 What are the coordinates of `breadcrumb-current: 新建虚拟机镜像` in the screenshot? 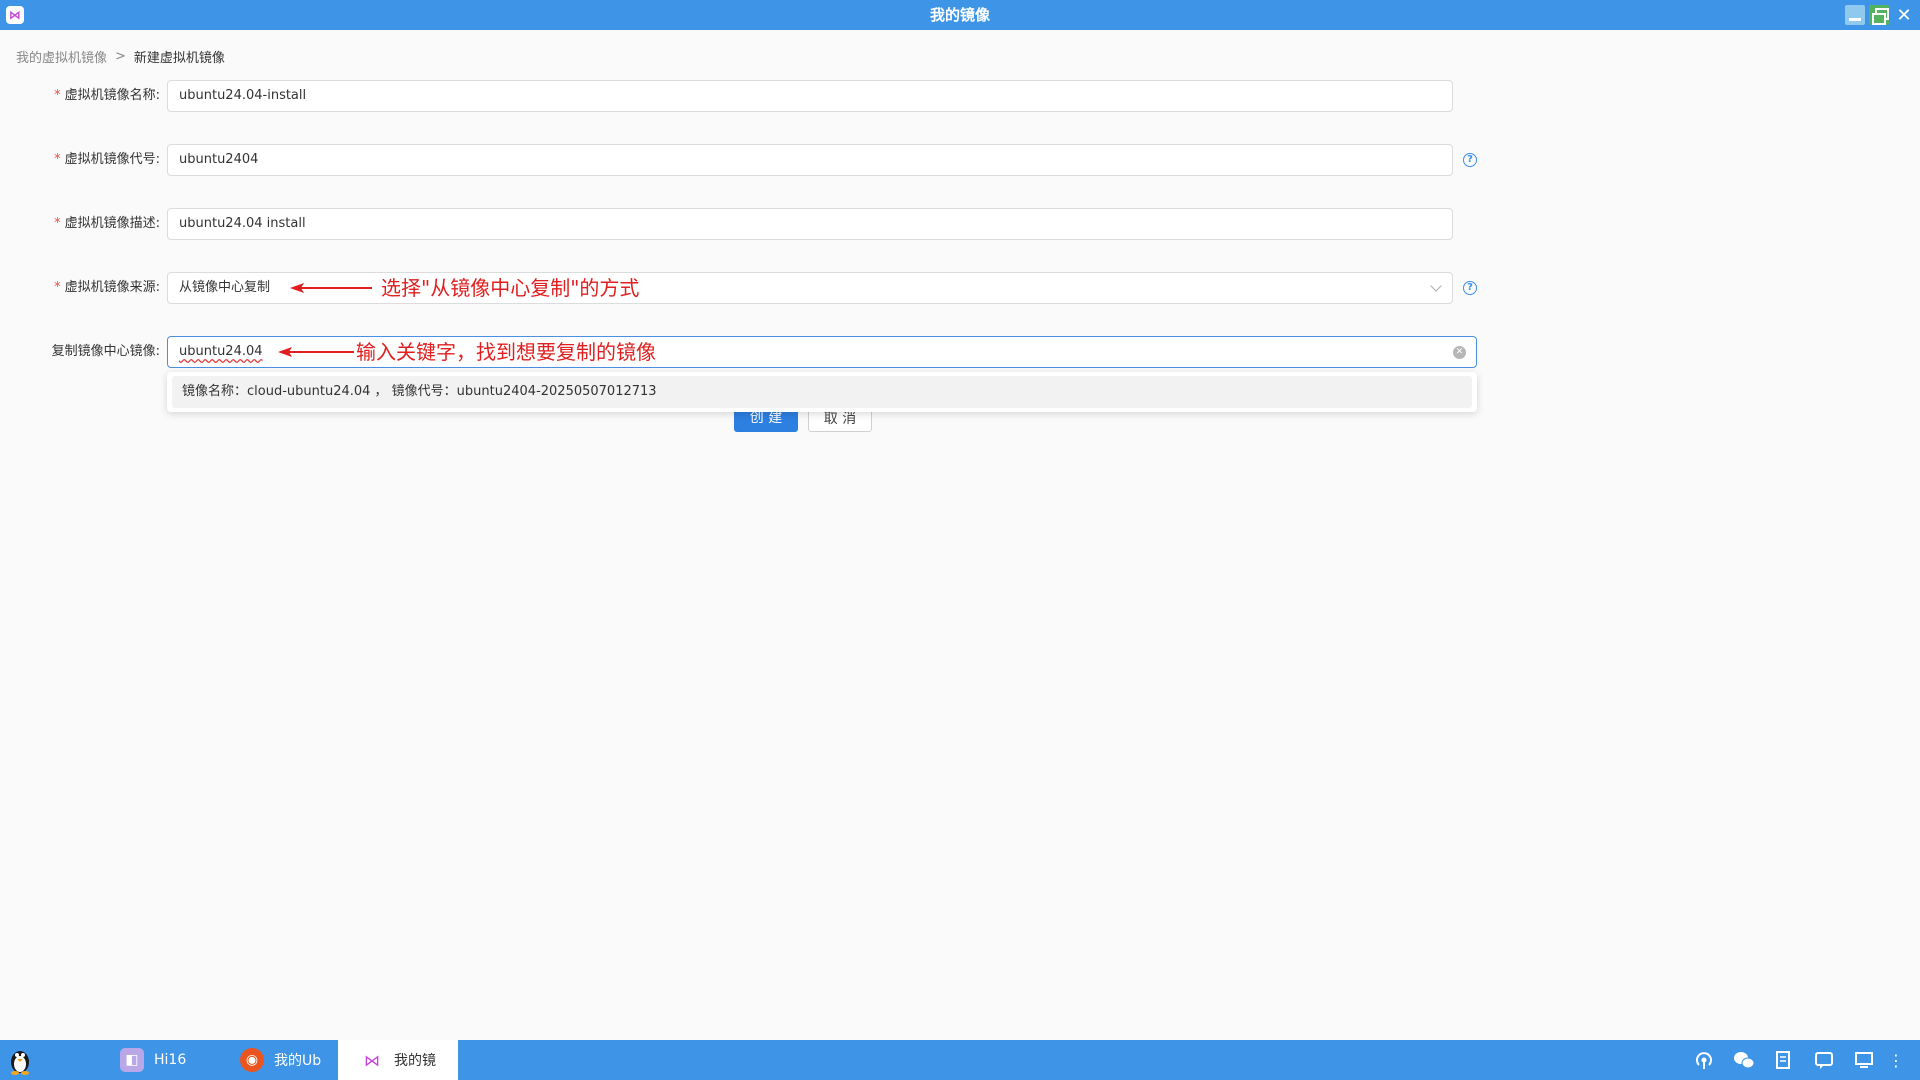 It's located at (179, 58).